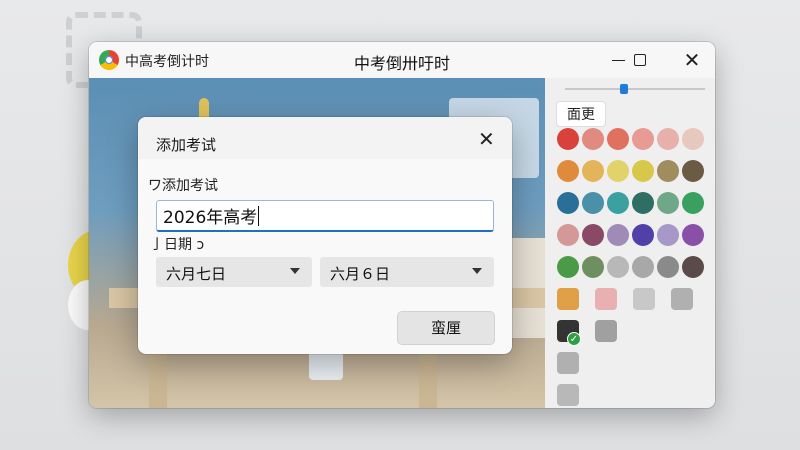  What do you see at coordinates (234, 272) in the screenshot?
I see `month-select: 六月七日` at bounding box center [234, 272].